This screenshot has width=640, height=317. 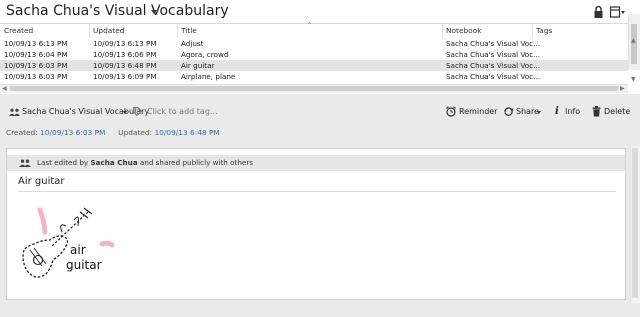 What do you see at coordinates (117, 11) in the screenshot?
I see `notebook-title: Sacha Chua's Visual Vocabulary` at bounding box center [117, 11].